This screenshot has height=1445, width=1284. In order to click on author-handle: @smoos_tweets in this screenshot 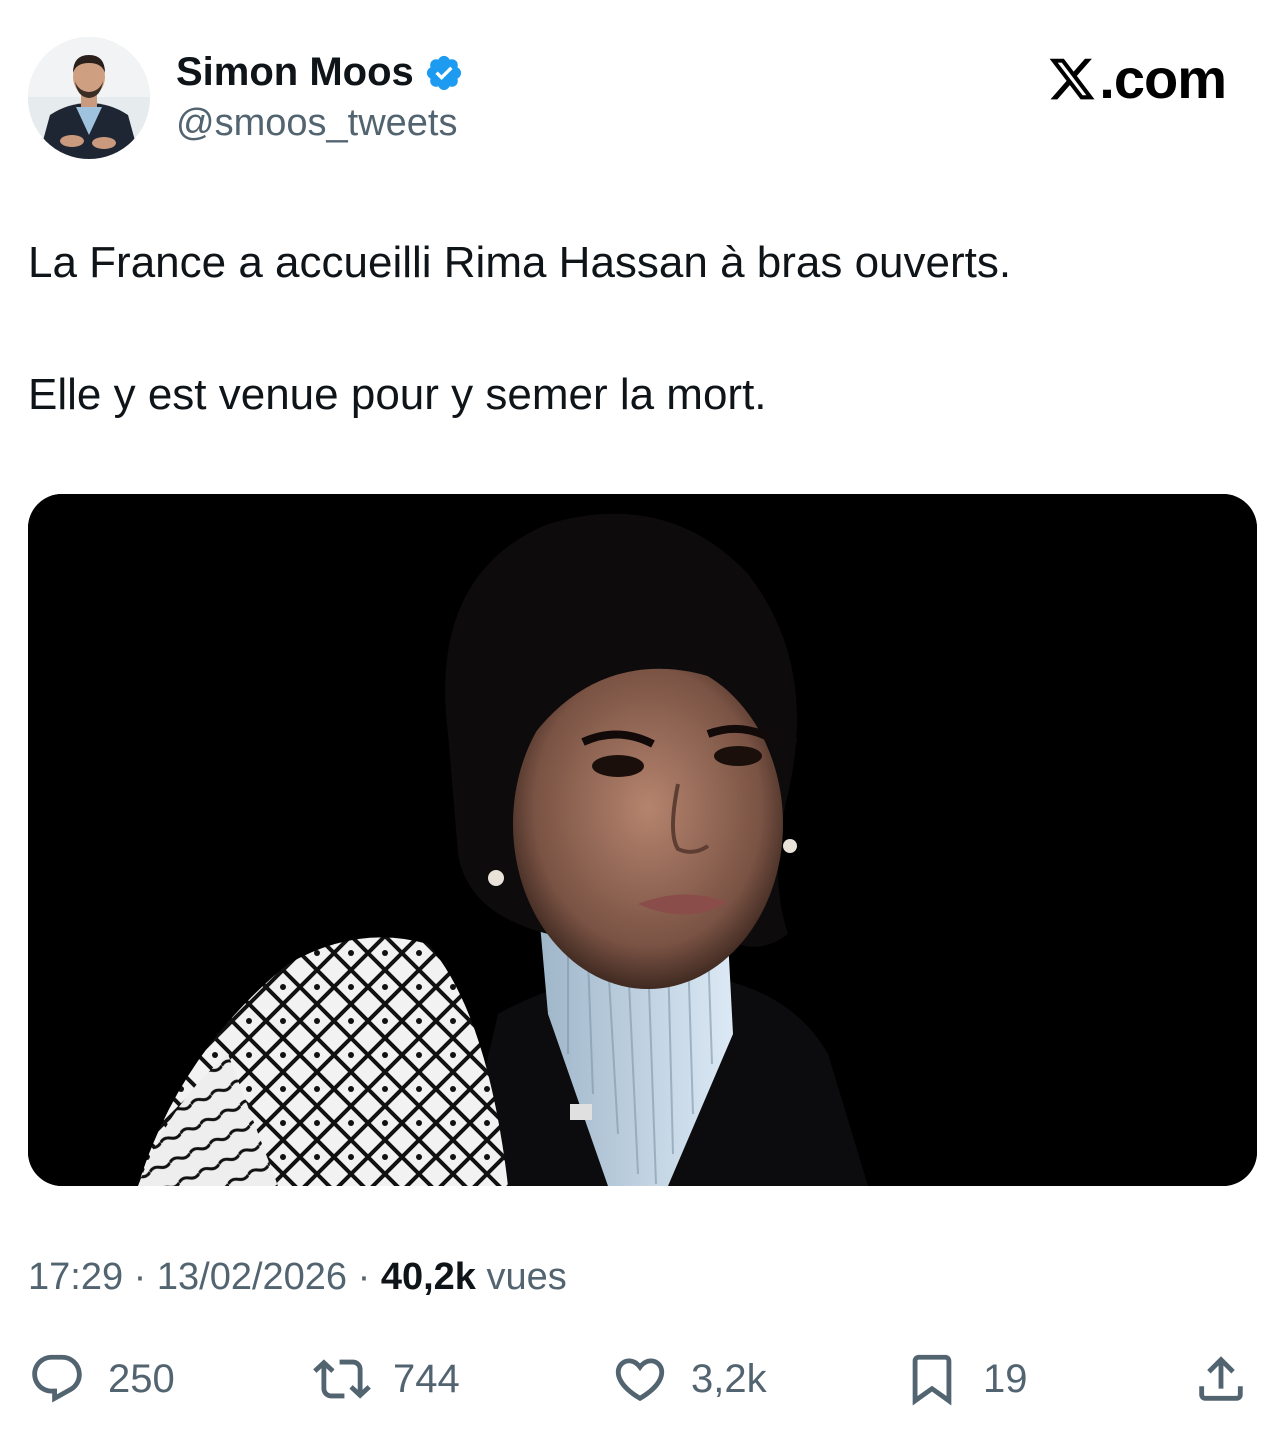, I will do `click(316, 123)`.